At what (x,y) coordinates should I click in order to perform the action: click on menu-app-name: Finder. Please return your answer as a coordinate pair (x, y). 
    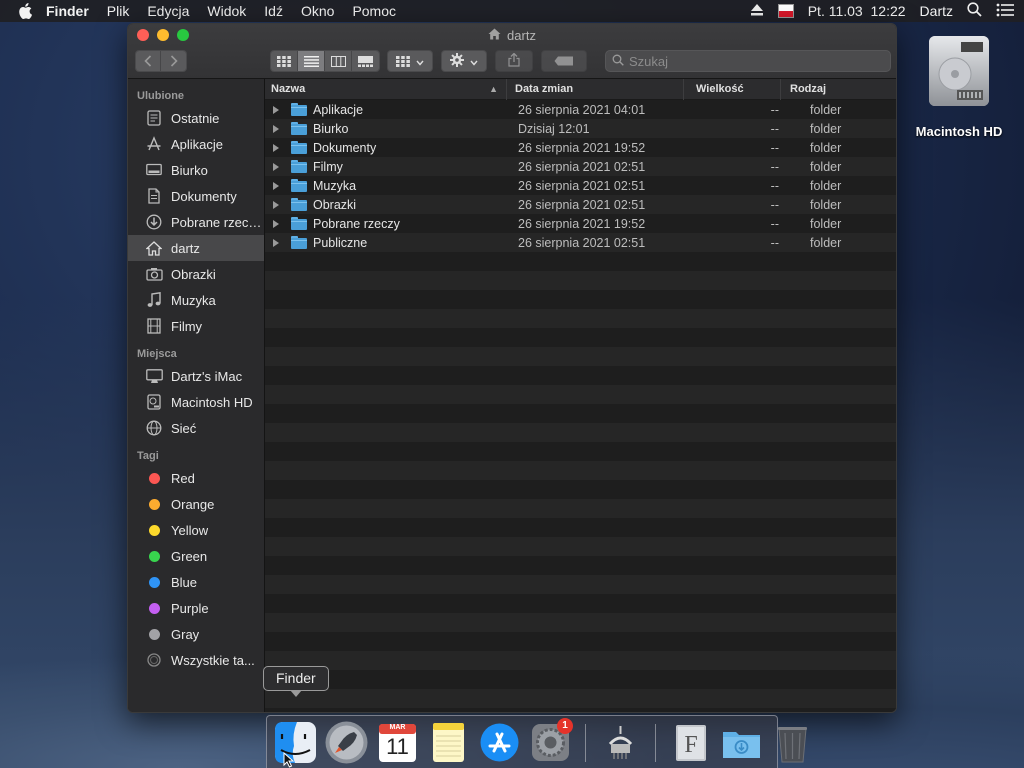
    Looking at the image, I should click on (67, 11).